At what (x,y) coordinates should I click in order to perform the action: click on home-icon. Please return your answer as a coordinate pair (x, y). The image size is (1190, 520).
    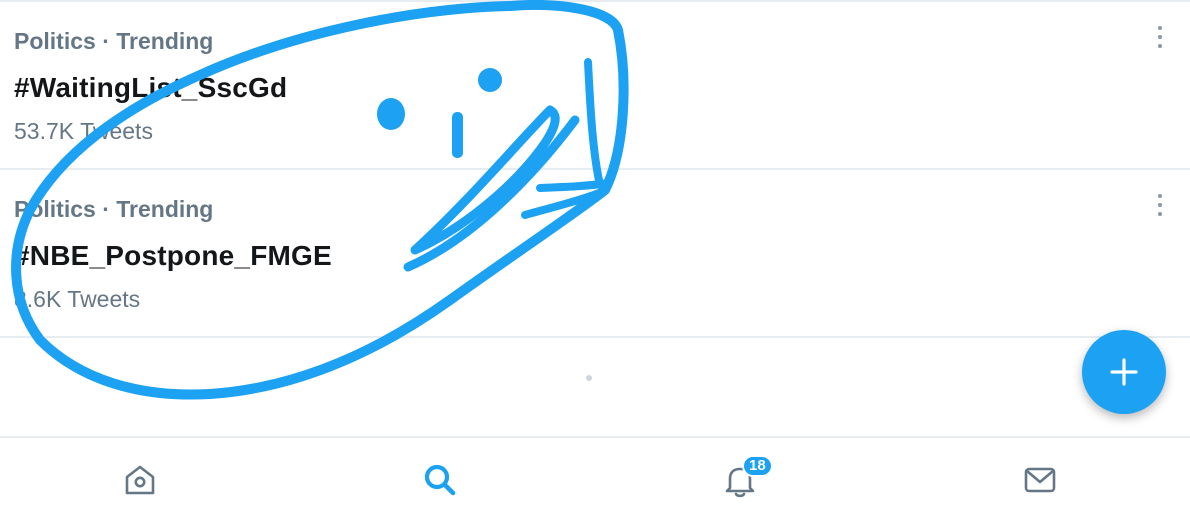
    Looking at the image, I should click on (140, 480).